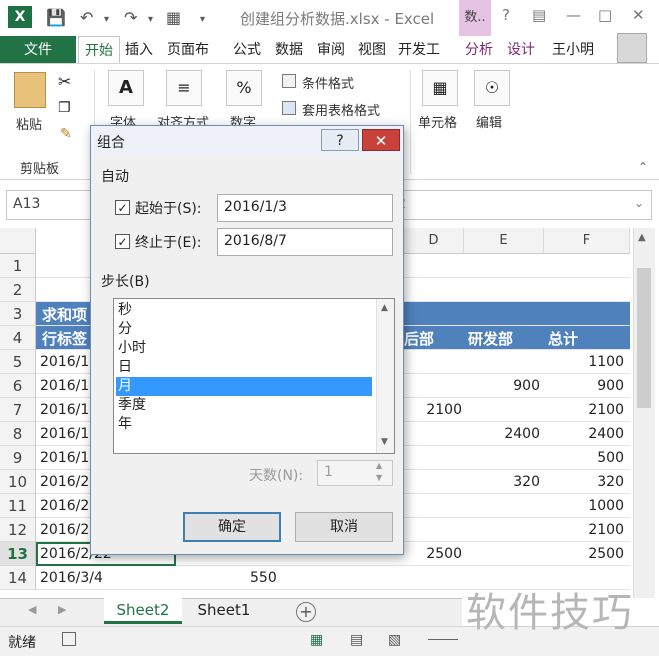 Image resolution: width=659 pixels, height=656 pixels. Describe the element at coordinates (54, 205) in the screenshot. I see `name-box: A13` at that location.